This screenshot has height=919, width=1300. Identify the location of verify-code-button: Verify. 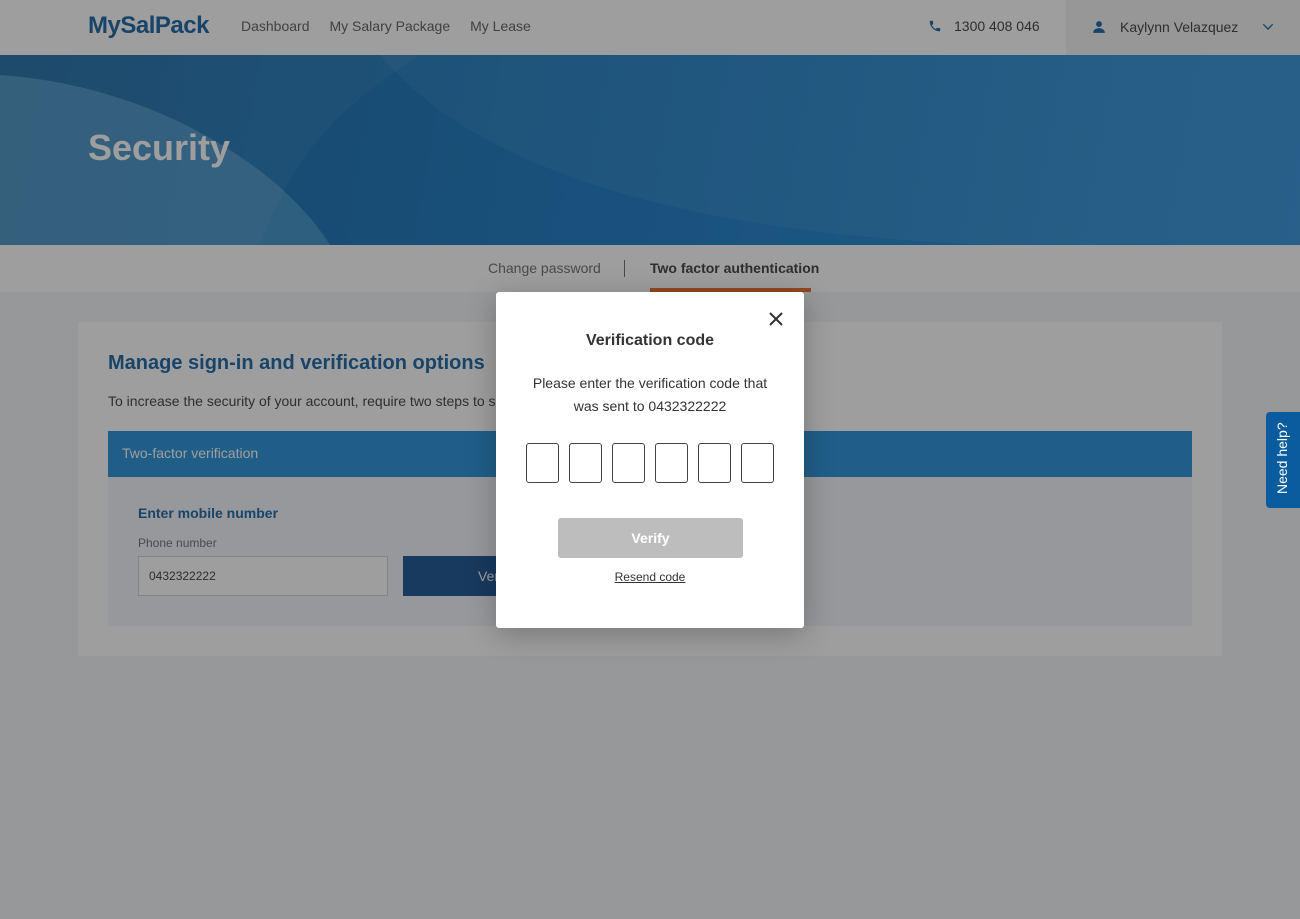
(650, 538).